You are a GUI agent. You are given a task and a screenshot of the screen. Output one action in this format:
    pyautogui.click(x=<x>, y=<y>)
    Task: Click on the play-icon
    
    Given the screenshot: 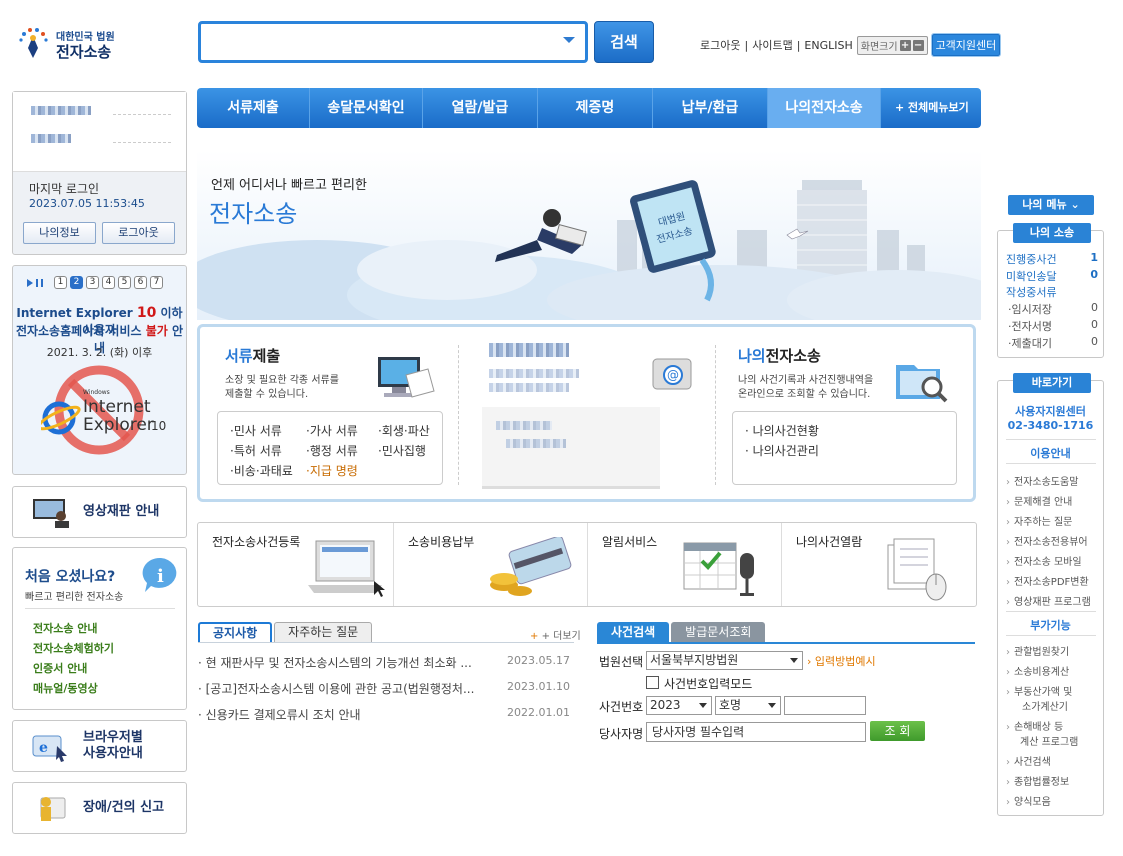 What is the action you would take?
    pyautogui.click(x=30, y=282)
    